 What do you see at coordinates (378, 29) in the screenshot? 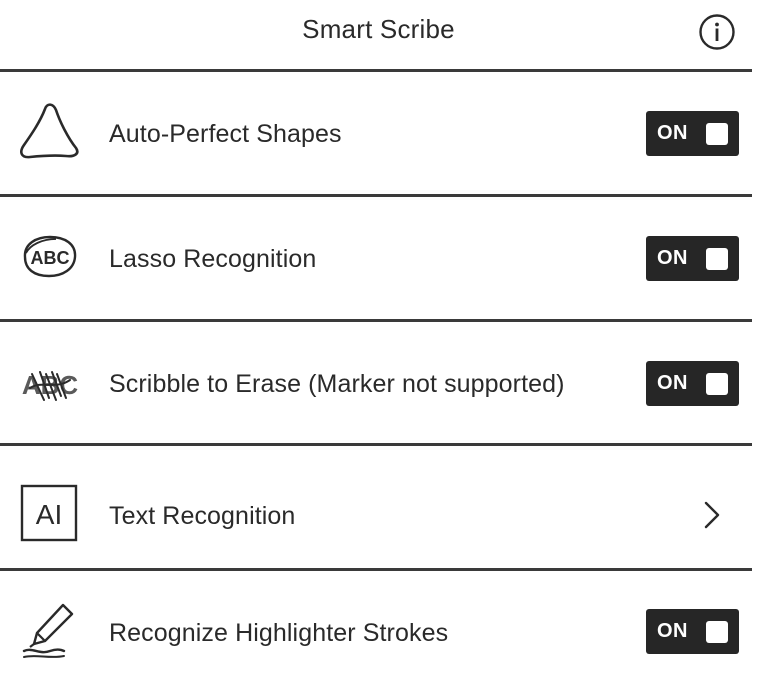
I see `page-title: Smart Scribe` at bounding box center [378, 29].